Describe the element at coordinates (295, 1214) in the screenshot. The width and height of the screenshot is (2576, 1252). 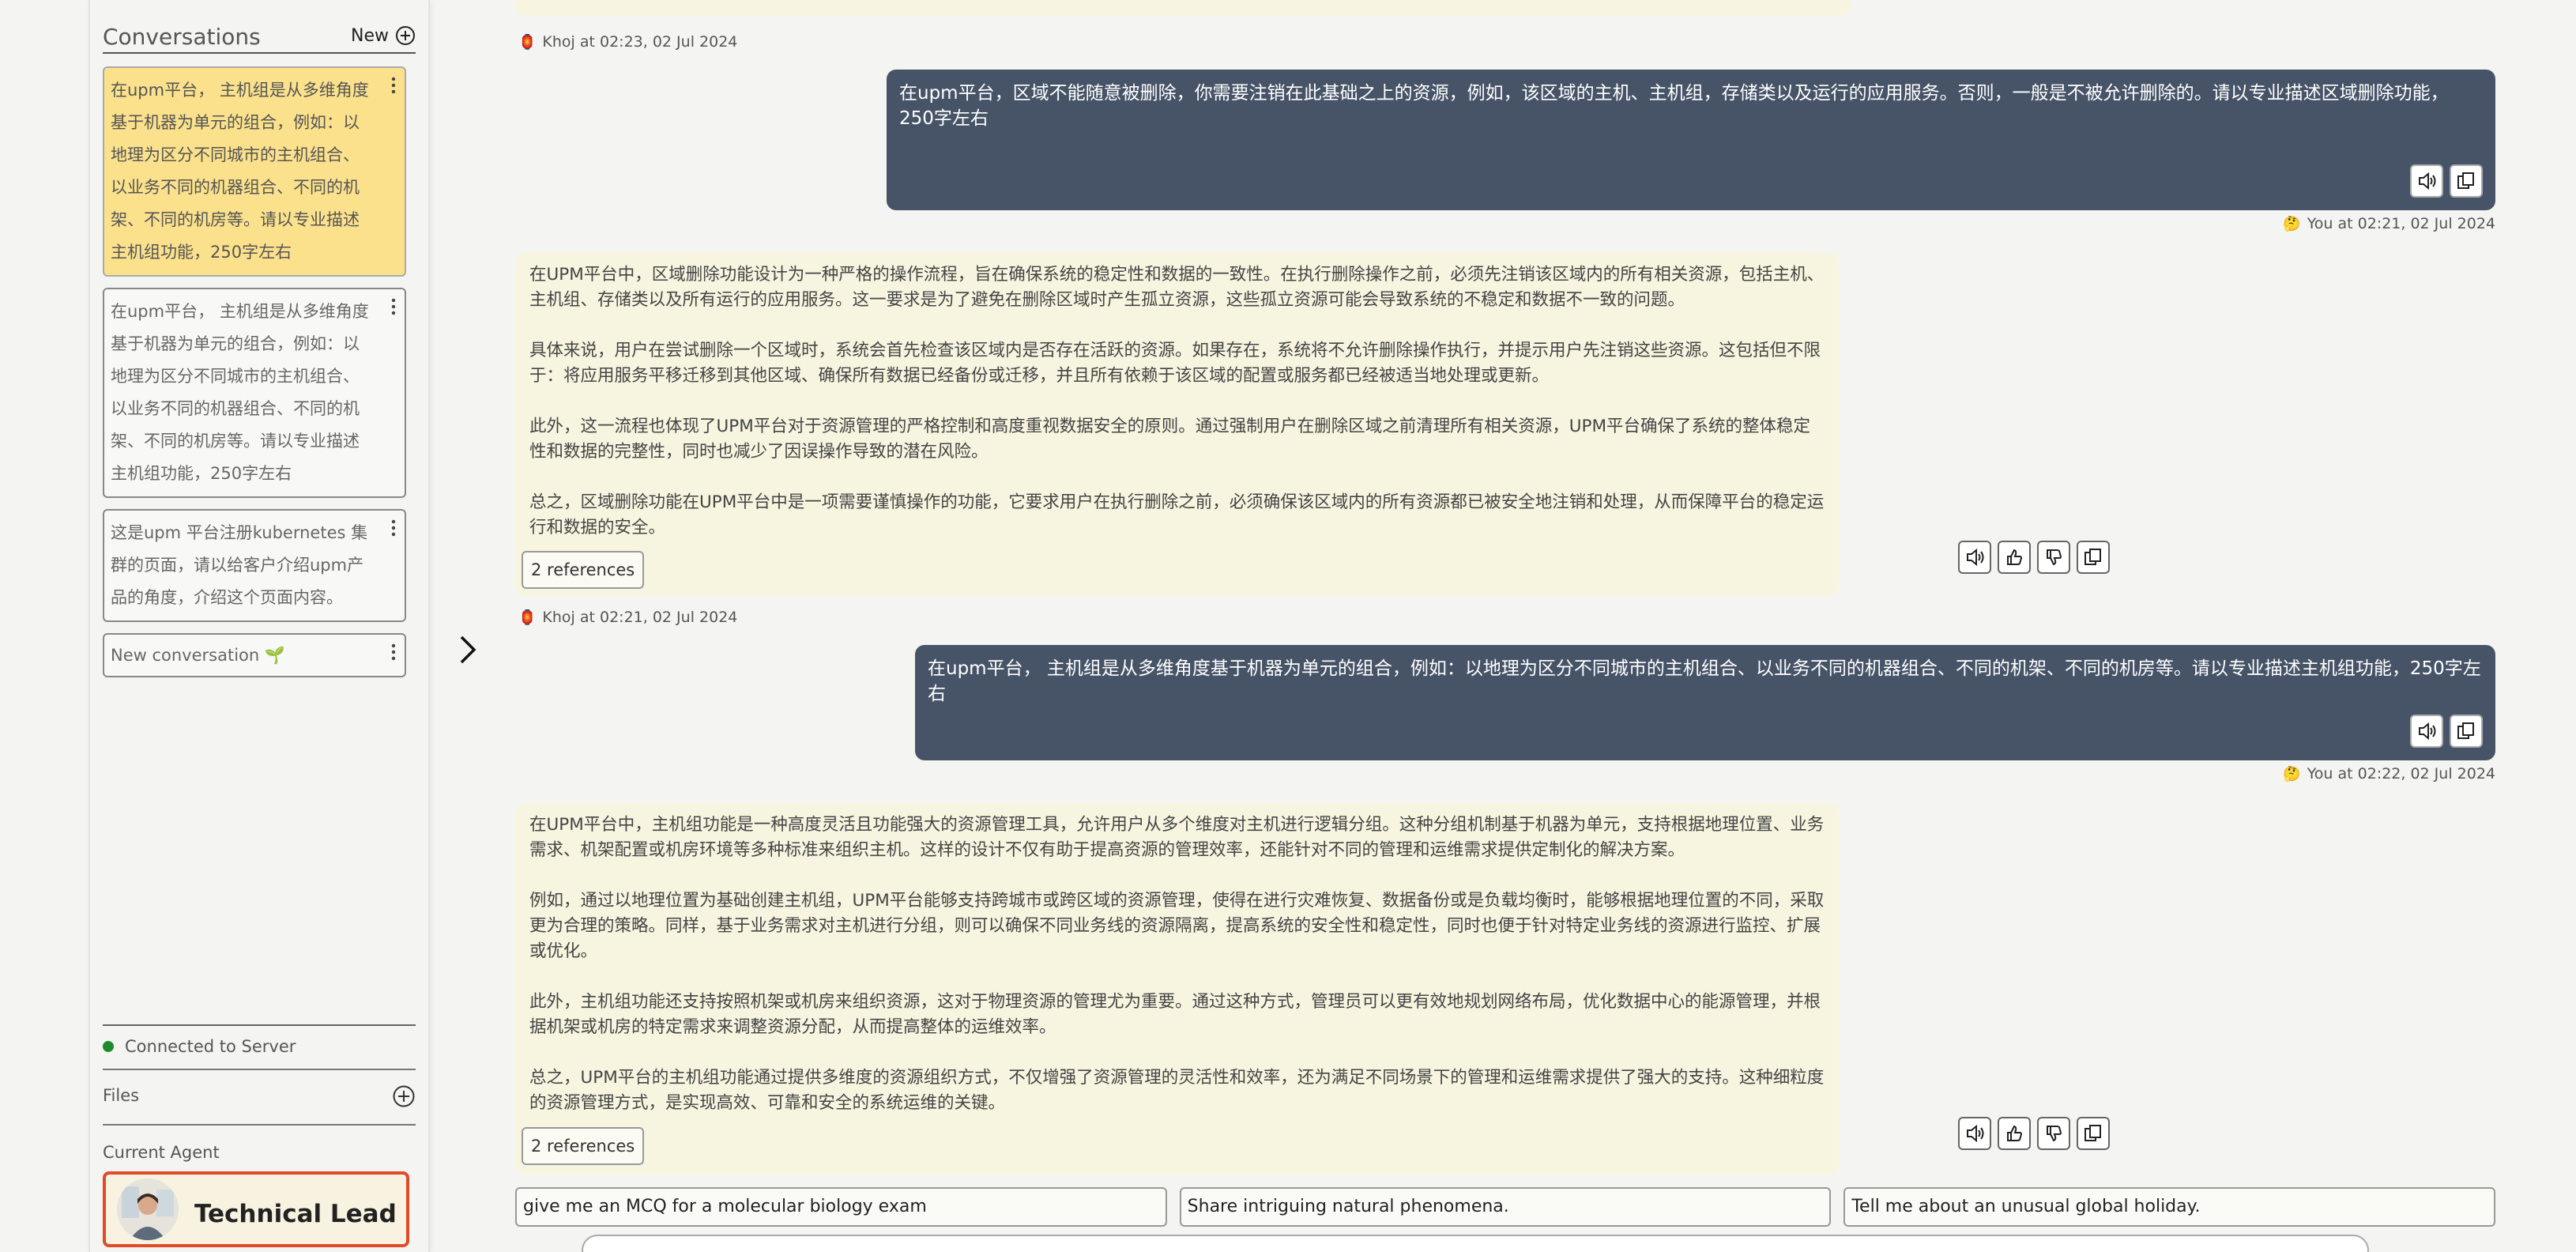
I see `agent-name: Technical Lead` at that location.